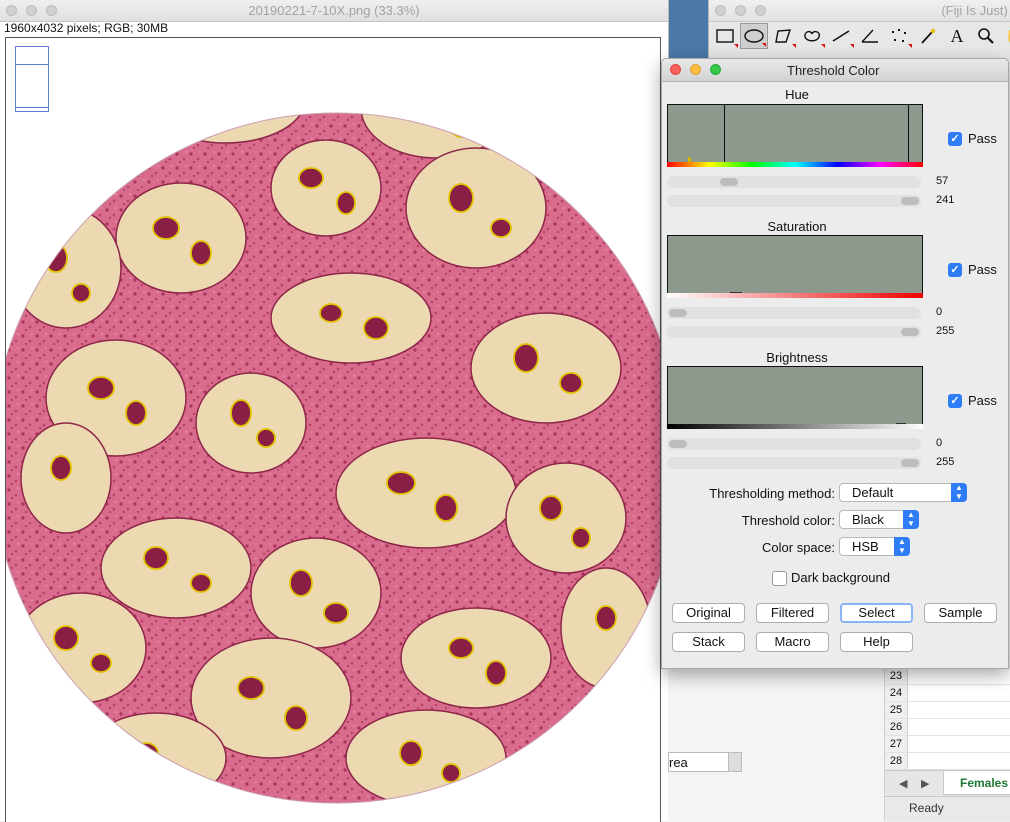 This screenshot has height=822, width=1010. What do you see at coordinates (945, 331) in the screenshot?
I see `saturation-max-value: 255` at bounding box center [945, 331].